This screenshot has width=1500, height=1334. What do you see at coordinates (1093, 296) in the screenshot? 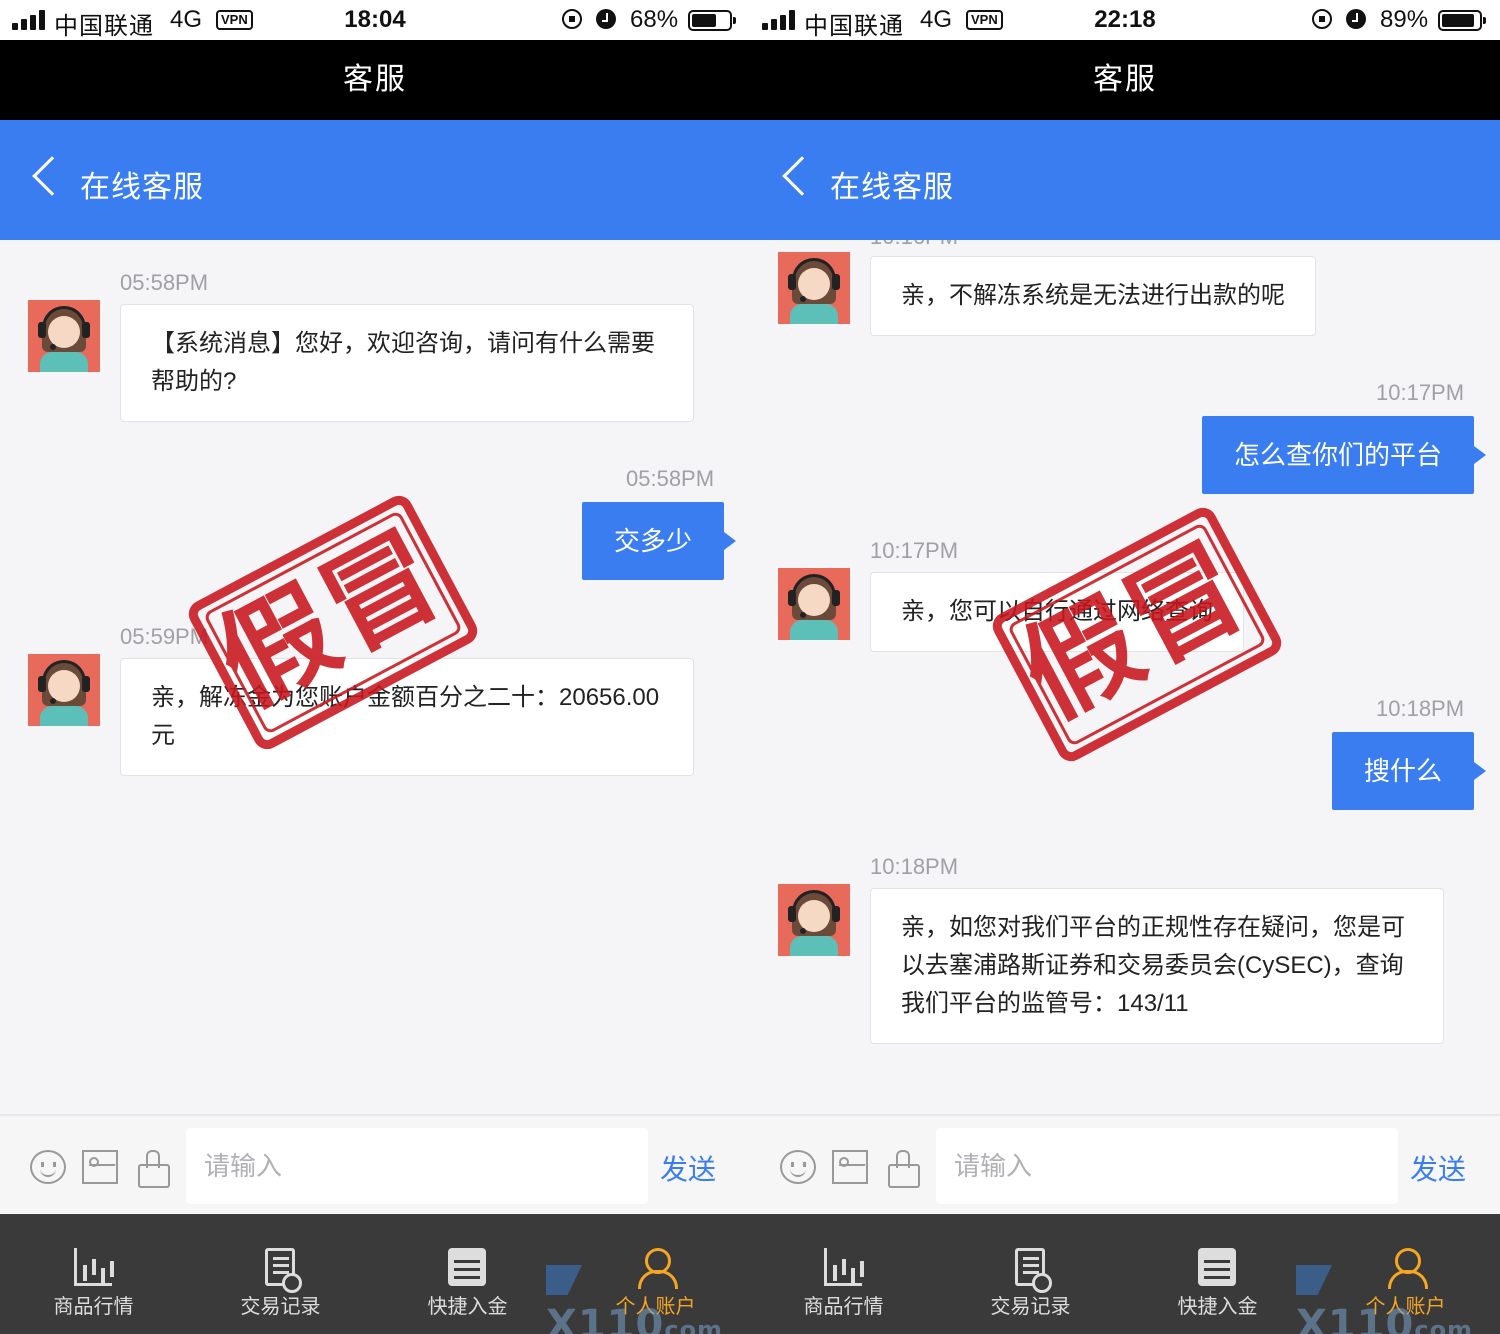
I see `agent-message-bubble: 亲，不解冻系统是无法进行出款的呢` at bounding box center [1093, 296].